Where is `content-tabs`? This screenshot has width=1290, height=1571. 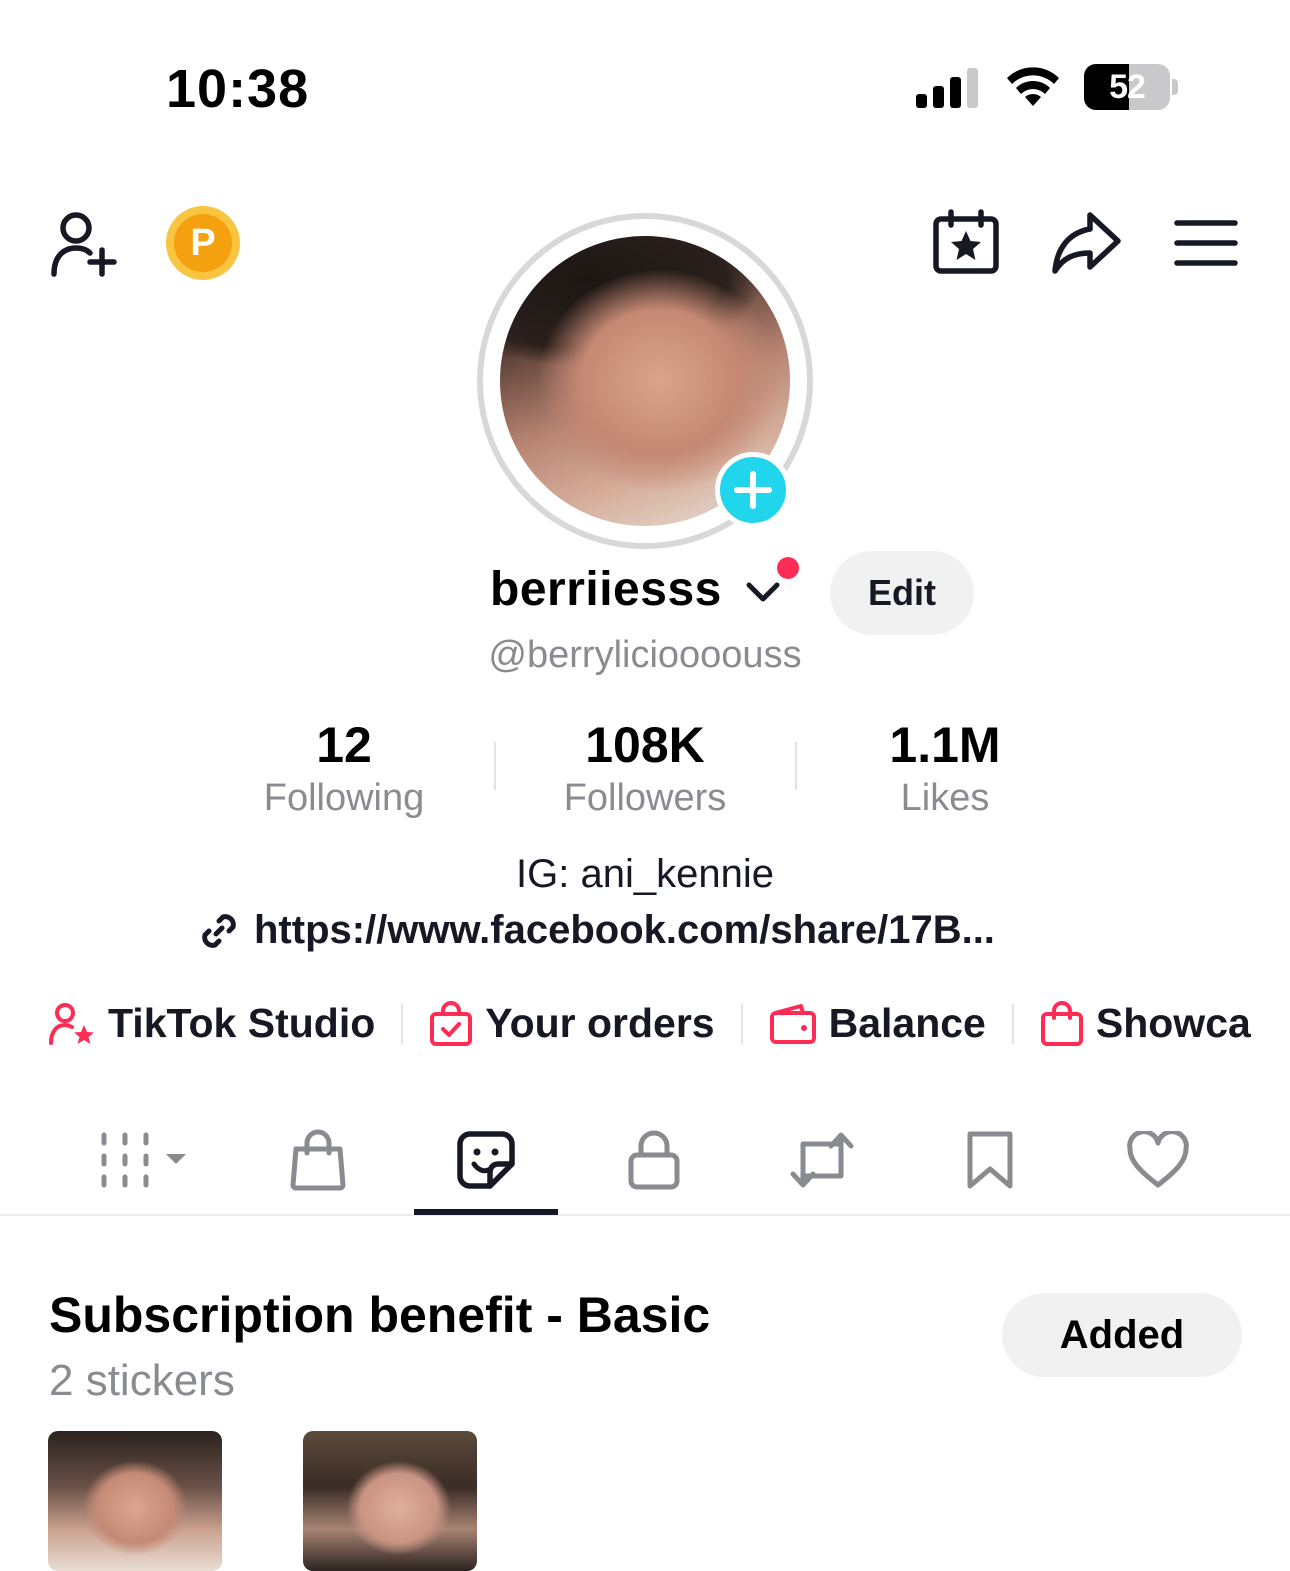
content-tabs is located at coordinates (645, 1162).